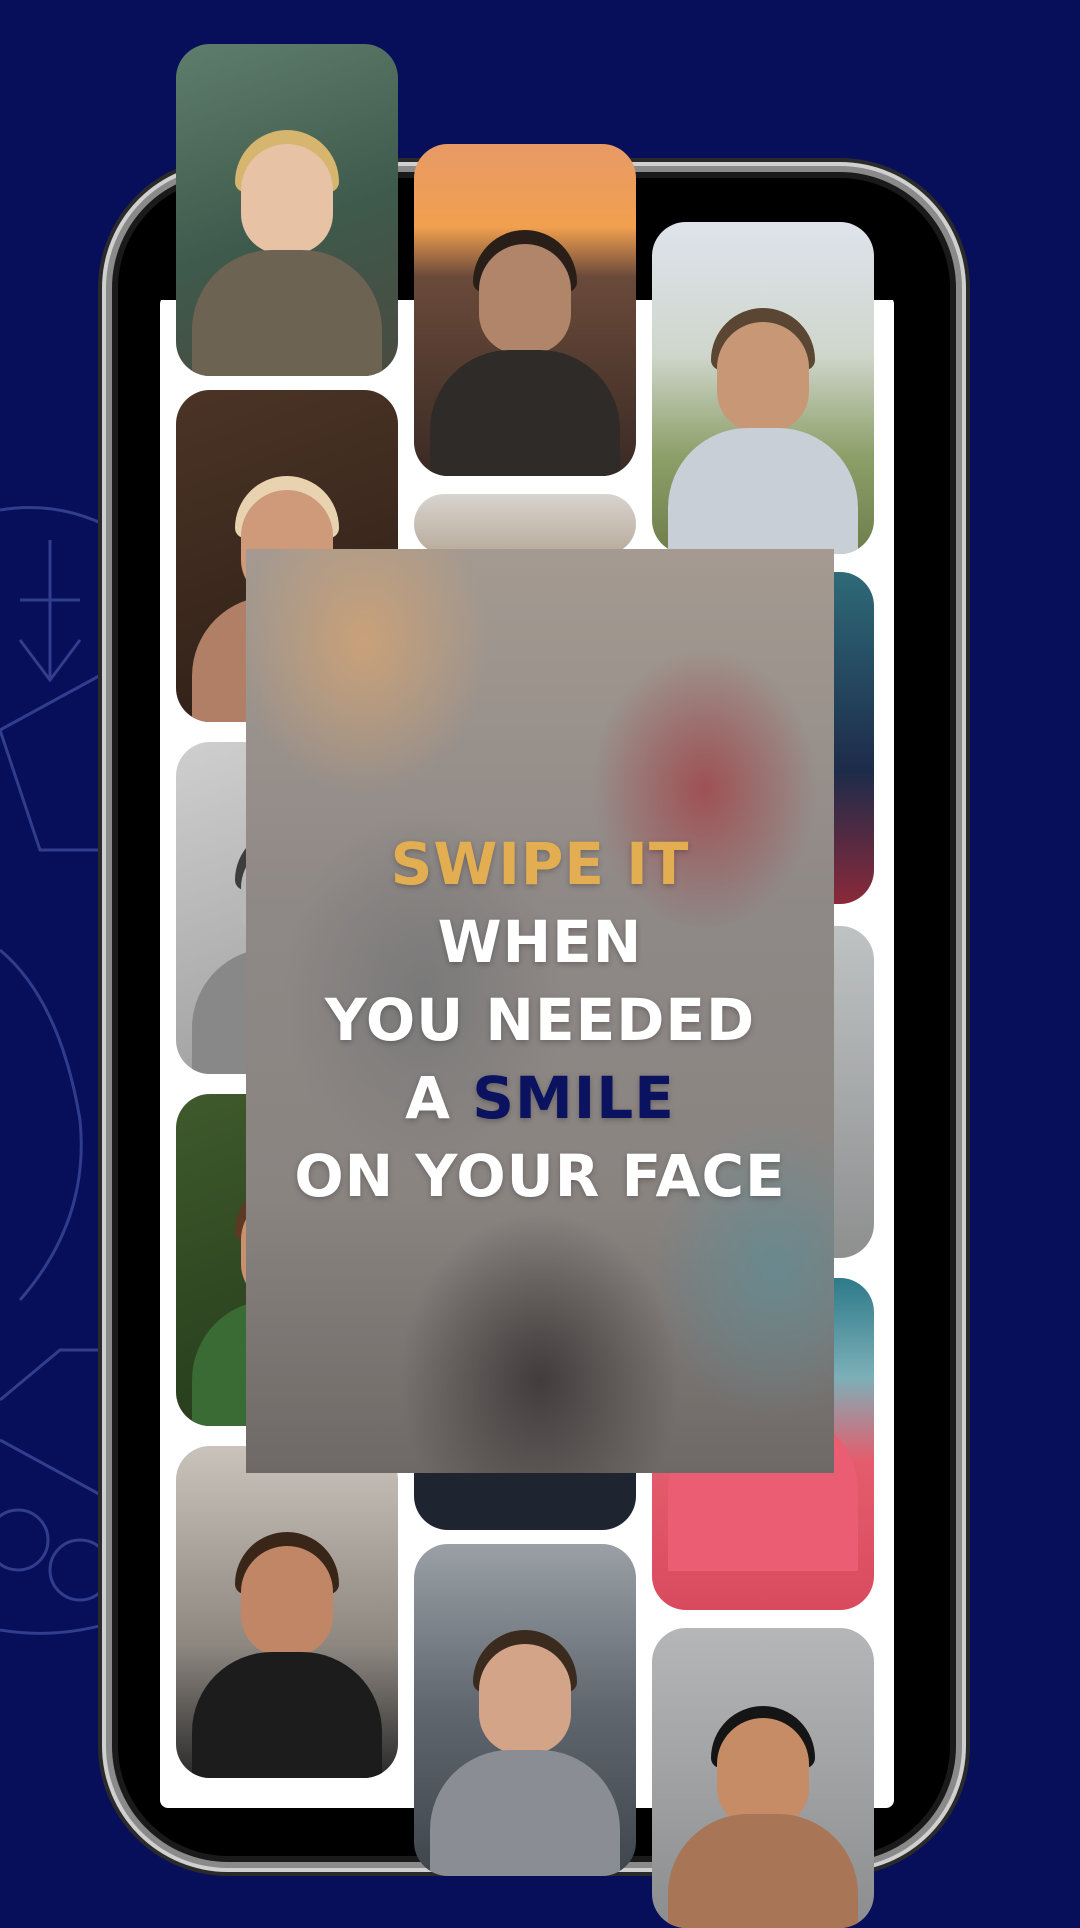 This screenshot has height=1928, width=1080. What do you see at coordinates (540, 864) in the screenshot?
I see `headline-line-1: SWIPE IT` at bounding box center [540, 864].